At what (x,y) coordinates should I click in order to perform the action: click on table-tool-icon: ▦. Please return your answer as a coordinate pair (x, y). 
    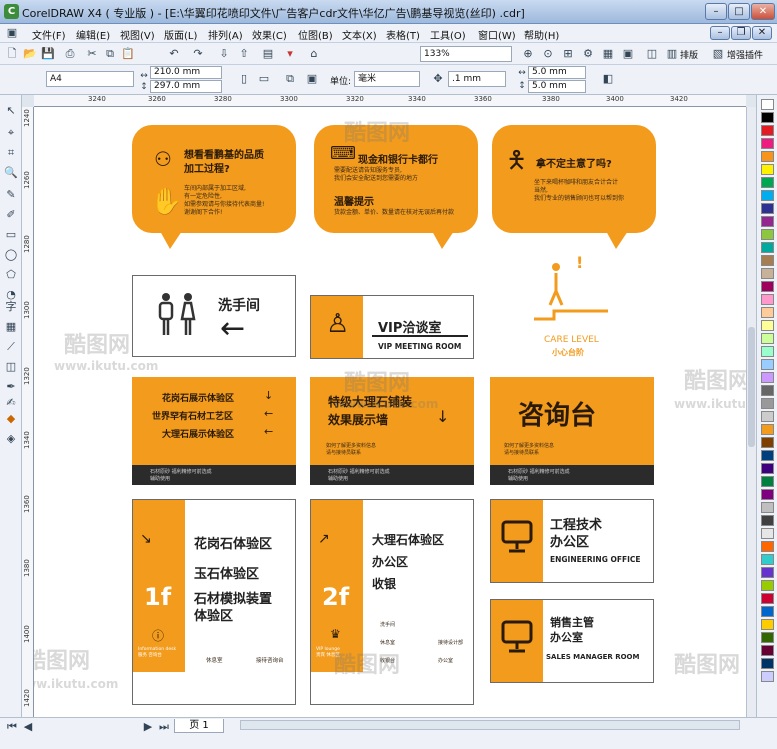
    Looking at the image, I should click on (11, 327).